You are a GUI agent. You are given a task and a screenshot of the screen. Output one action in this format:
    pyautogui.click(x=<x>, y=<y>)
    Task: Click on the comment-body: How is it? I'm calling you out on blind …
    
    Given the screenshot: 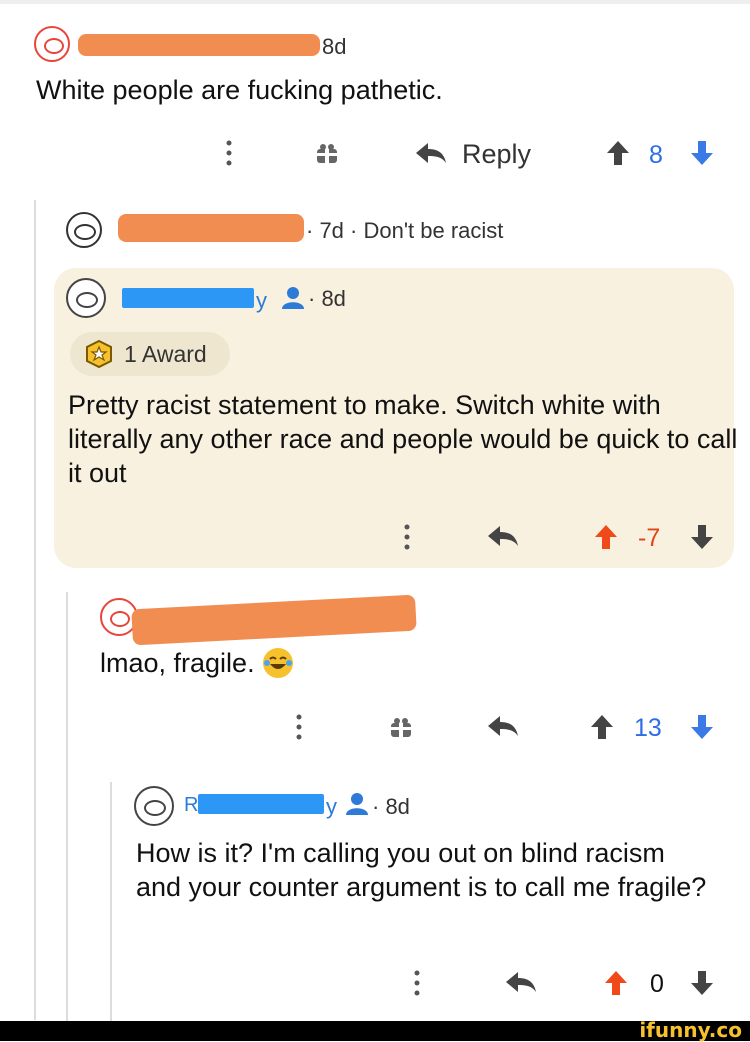 What is the action you would take?
    pyautogui.click(x=421, y=870)
    